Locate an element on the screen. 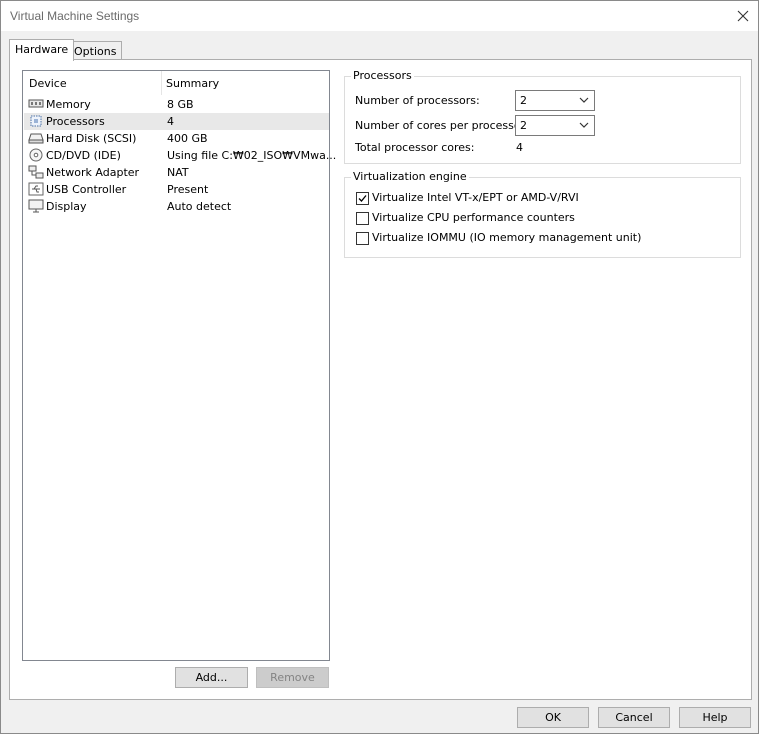  device-list-header: Device Summary is located at coordinates (176, 83).